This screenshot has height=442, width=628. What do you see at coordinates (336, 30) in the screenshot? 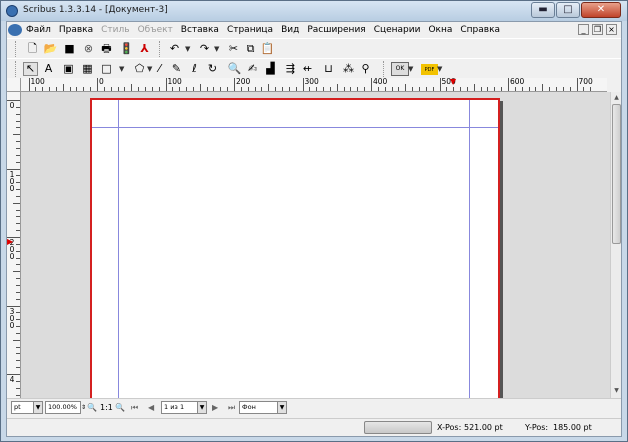
I see `menu-item: Расширения` at bounding box center [336, 30].